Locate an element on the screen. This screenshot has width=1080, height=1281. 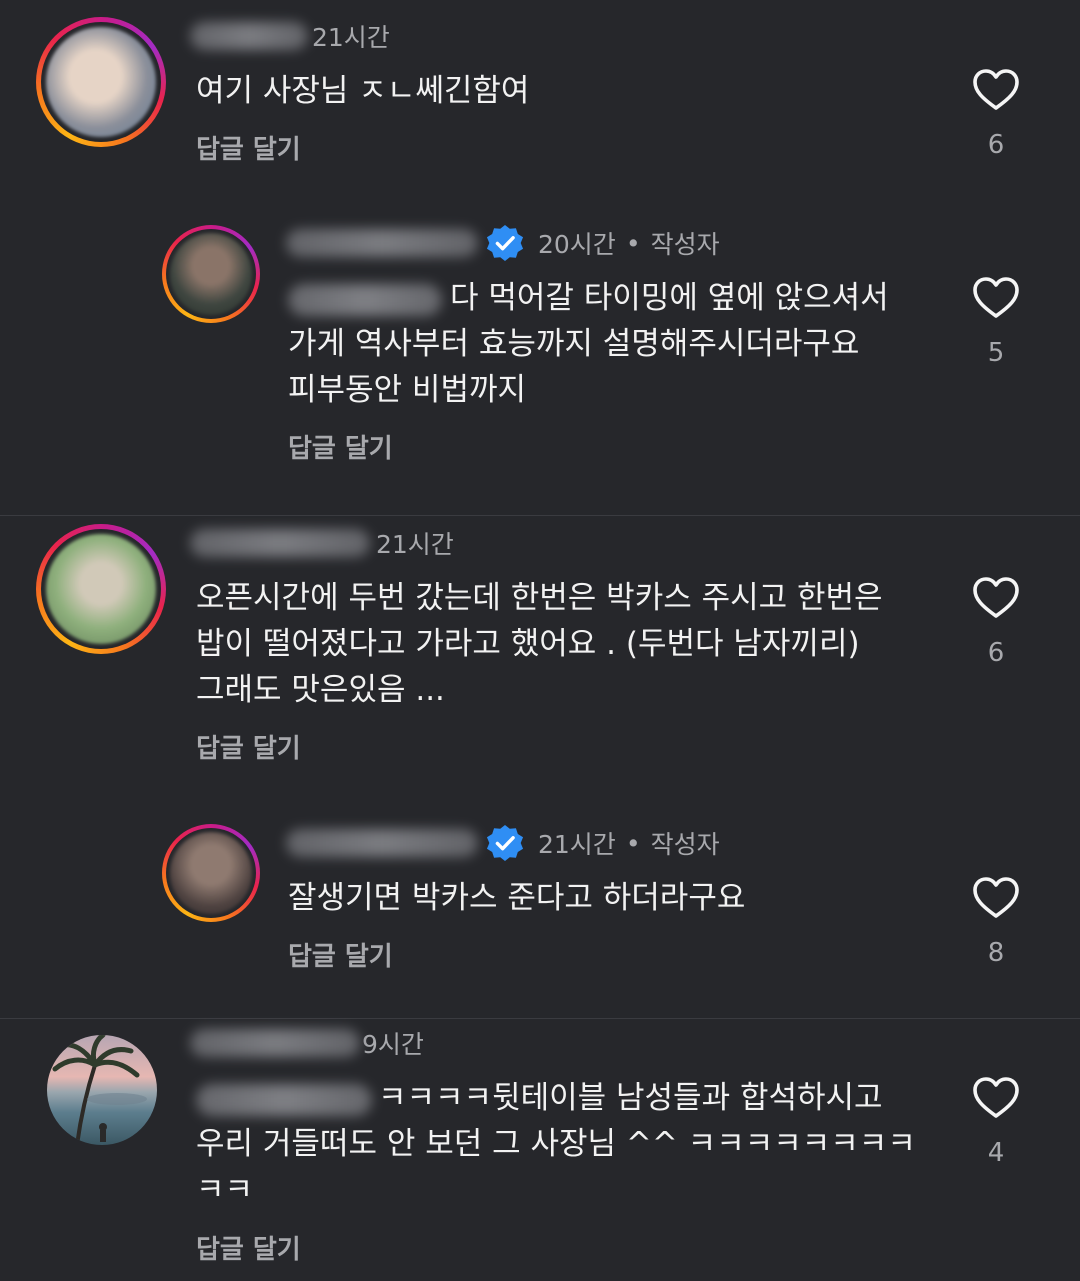
like-count: 5 is located at coordinates (996, 353).